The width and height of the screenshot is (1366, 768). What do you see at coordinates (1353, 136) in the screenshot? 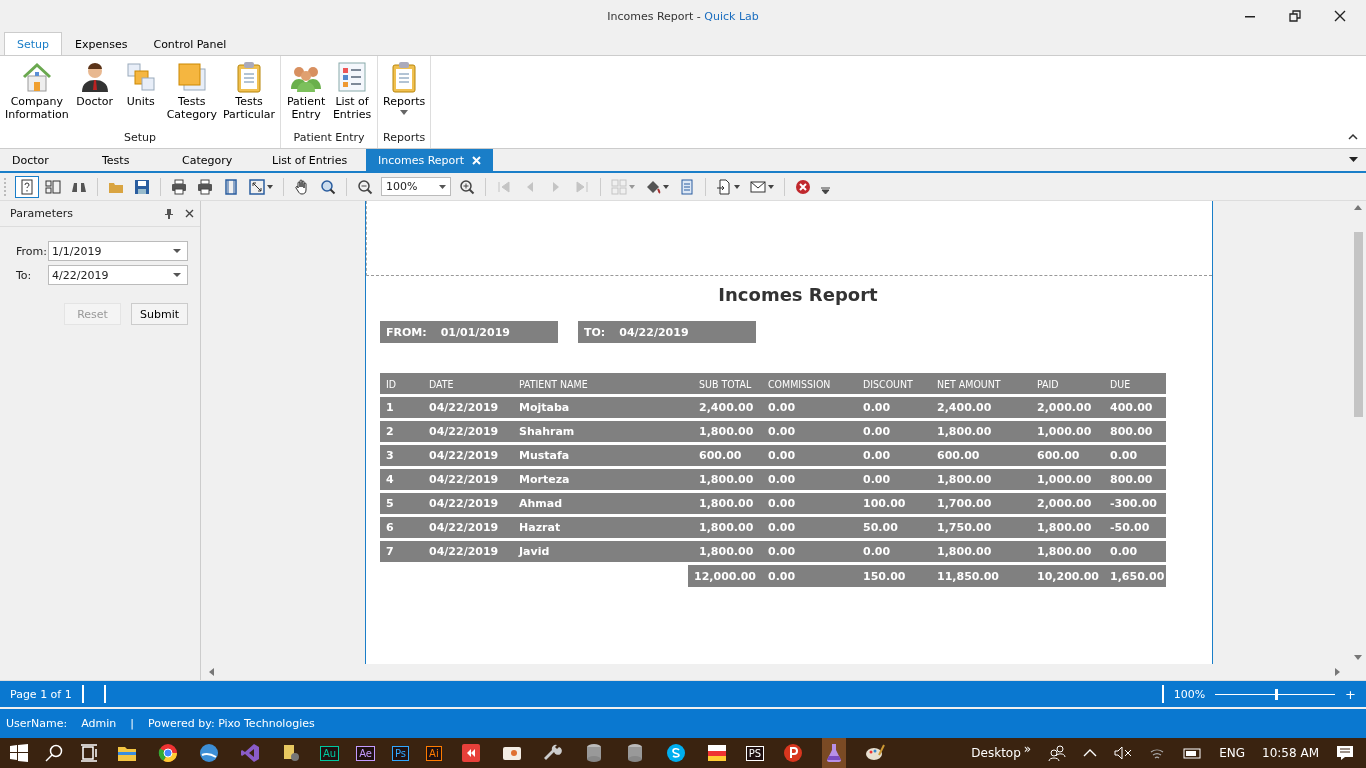
I see `collapse-icon` at bounding box center [1353, 136].